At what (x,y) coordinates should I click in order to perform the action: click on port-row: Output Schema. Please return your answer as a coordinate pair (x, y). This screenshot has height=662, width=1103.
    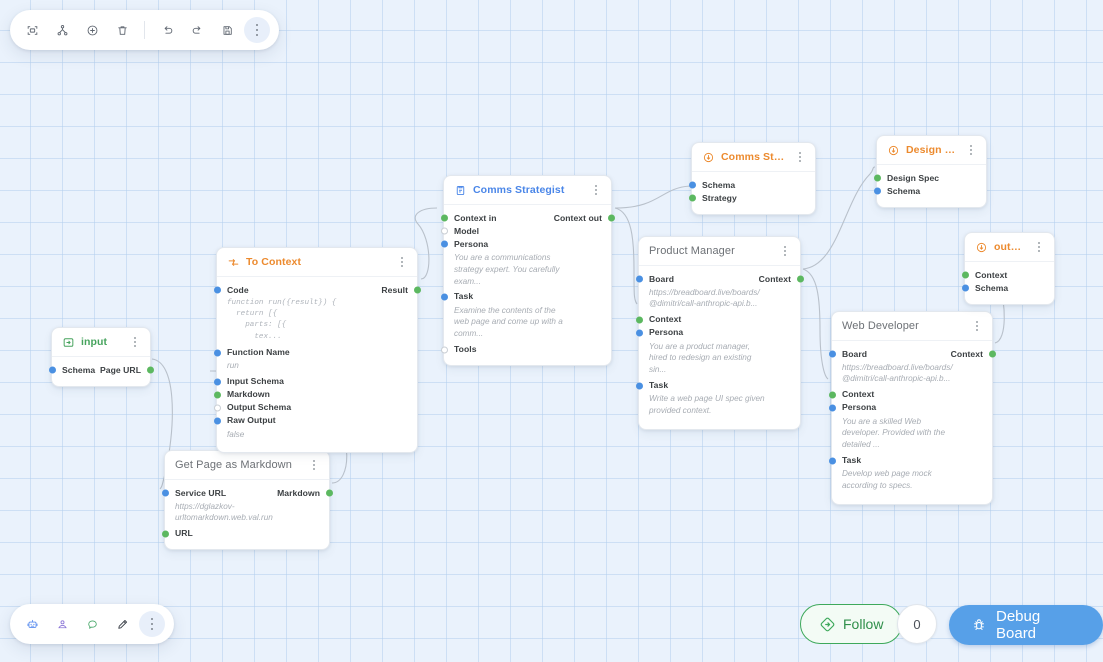
    Looking at the image, I should click on (311, 408).